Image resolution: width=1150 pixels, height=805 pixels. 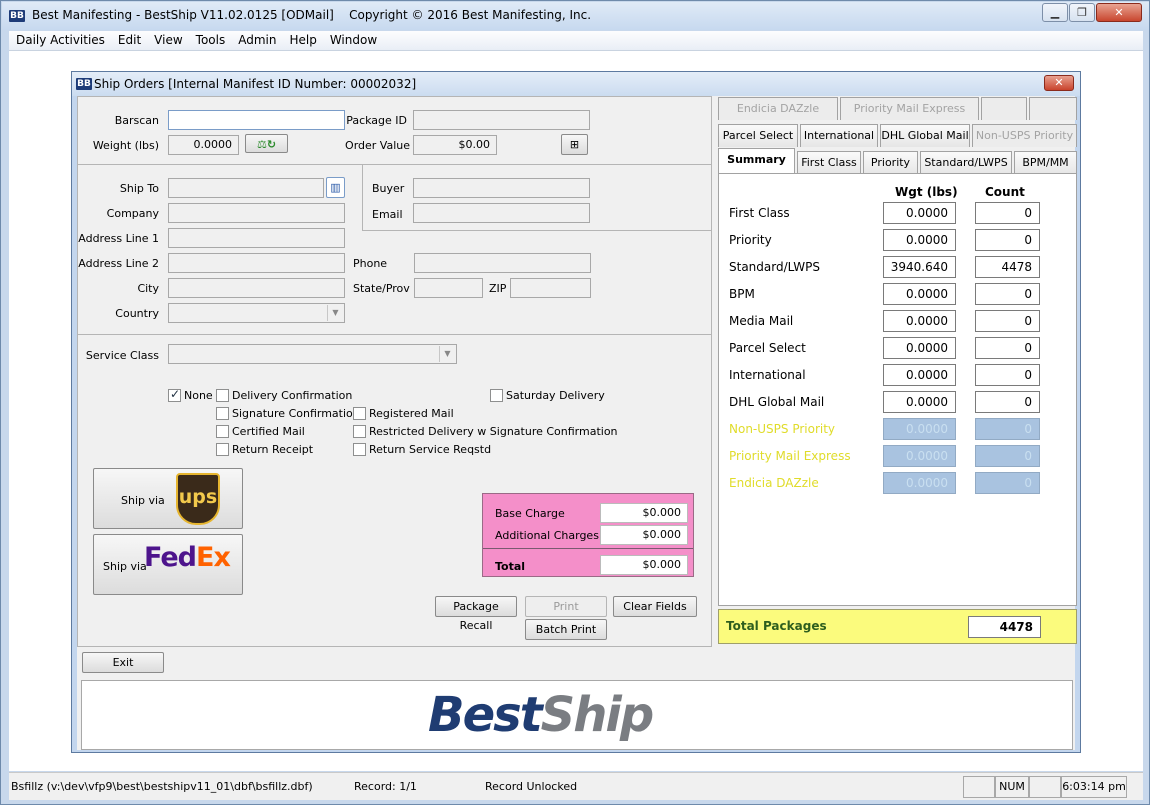 I want to click on summary-count-first-class: 0, so click(x=1007, y=213).